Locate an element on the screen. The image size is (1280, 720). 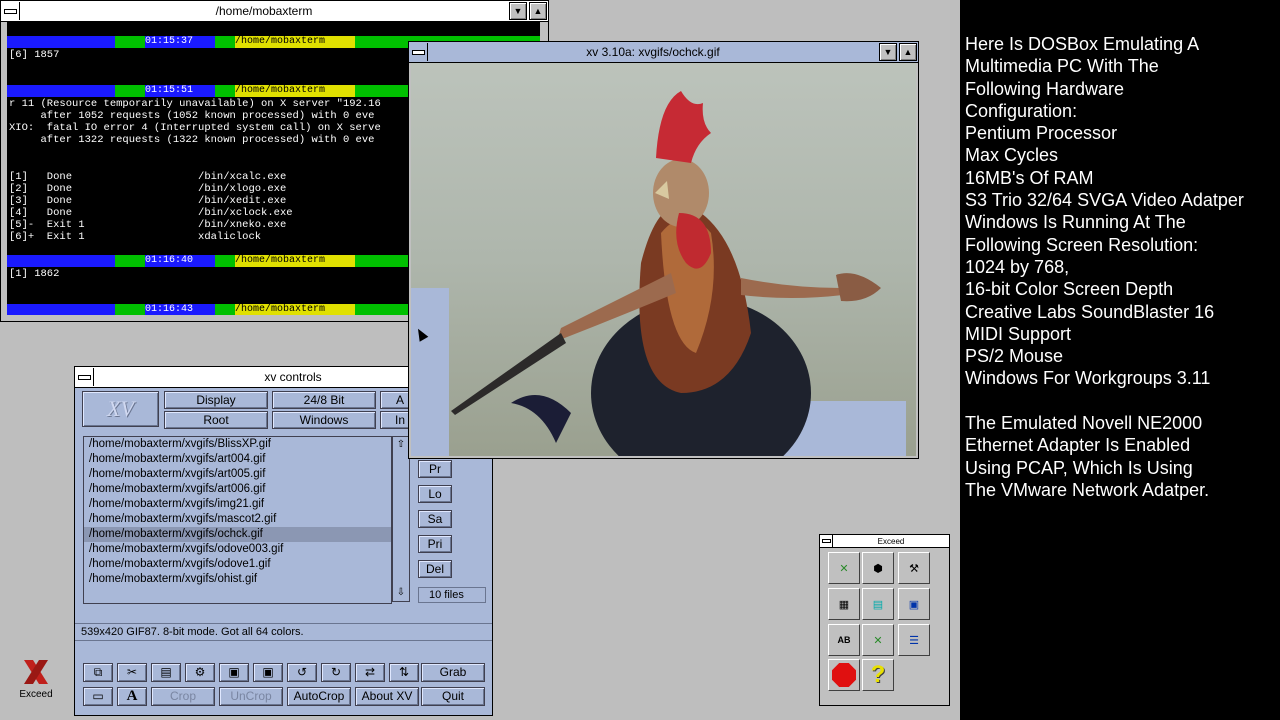
terminal-title: /home/mobaxterm is located at coordinates (264, 11).